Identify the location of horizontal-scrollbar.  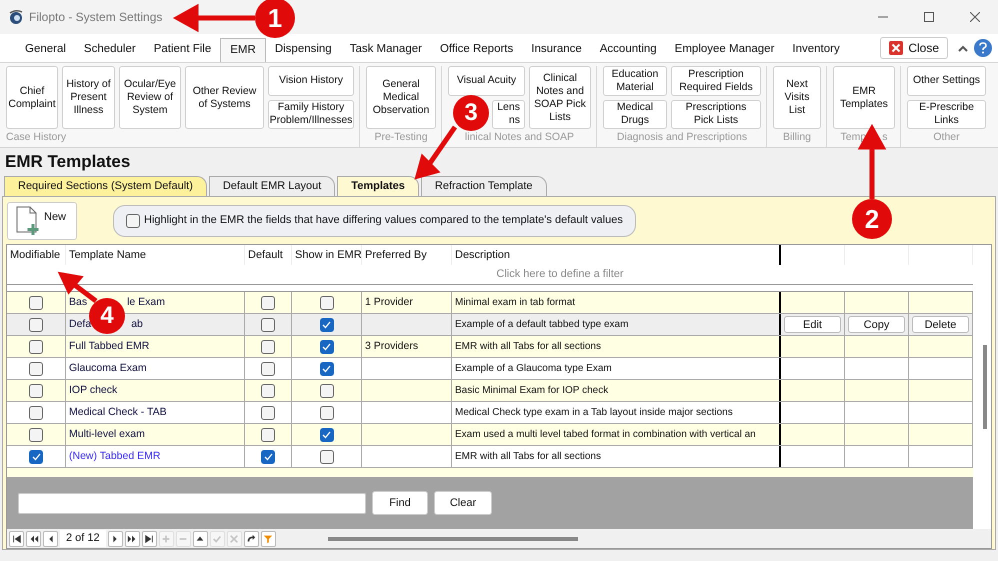
(453, 538).